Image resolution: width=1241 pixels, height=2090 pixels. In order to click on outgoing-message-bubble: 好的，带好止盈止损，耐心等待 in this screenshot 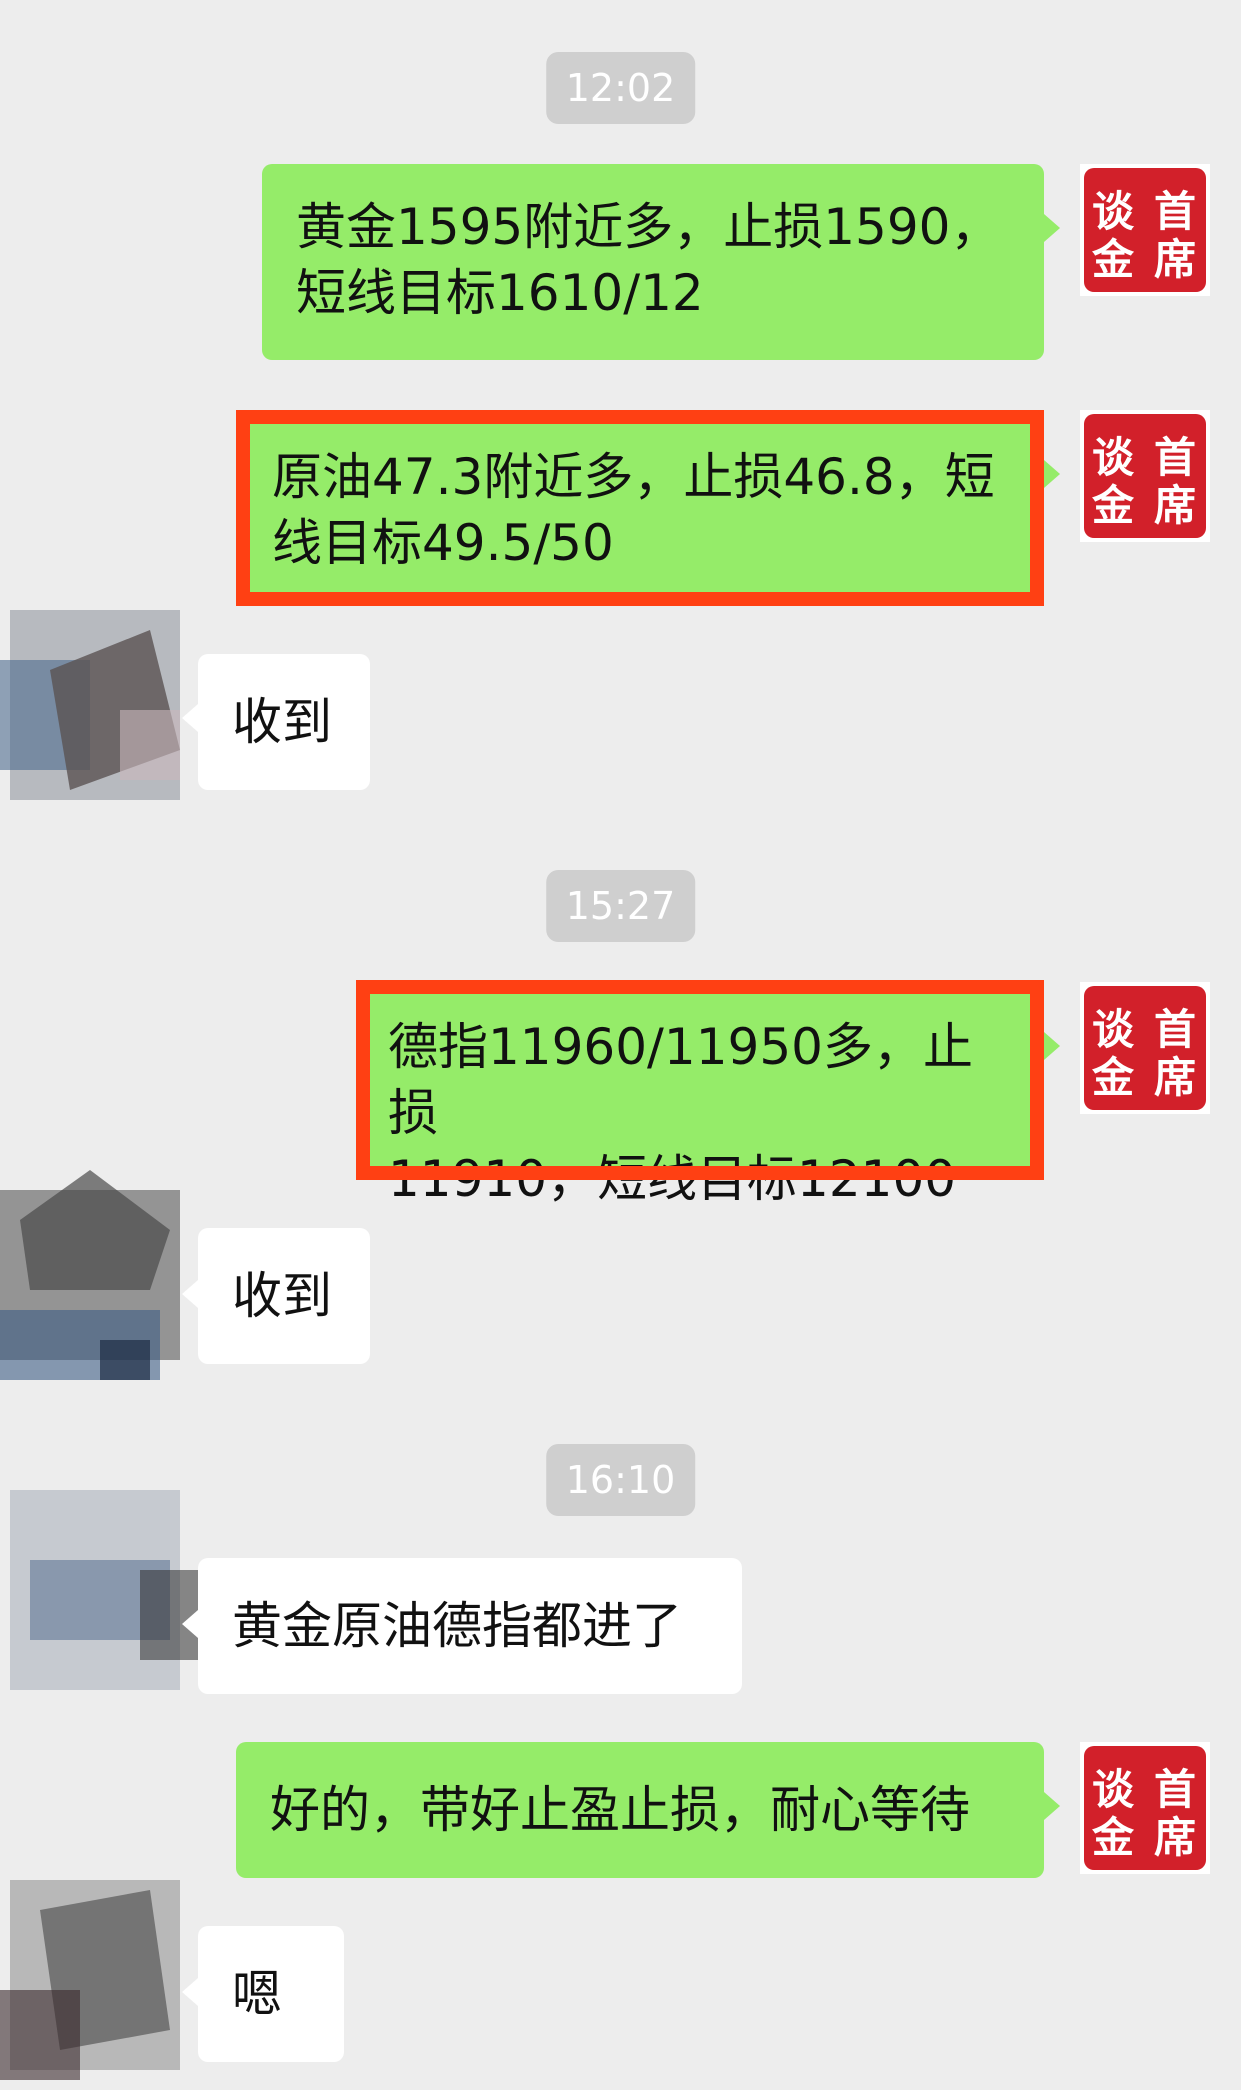, I will do `click(640, 1810)`.